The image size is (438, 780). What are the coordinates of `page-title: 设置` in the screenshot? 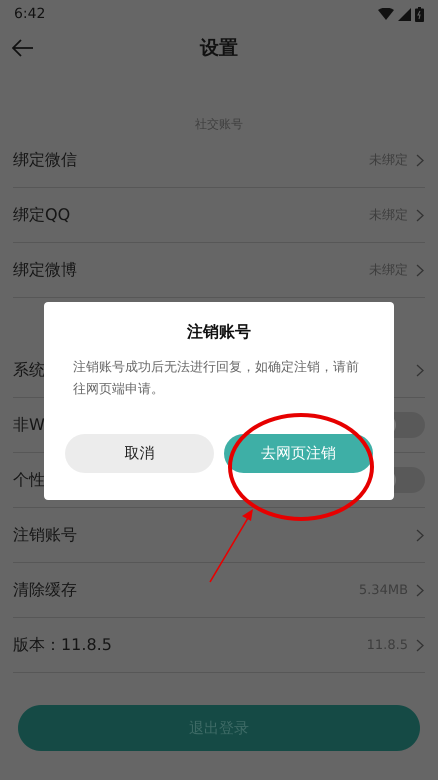 It's located at (219, 48).